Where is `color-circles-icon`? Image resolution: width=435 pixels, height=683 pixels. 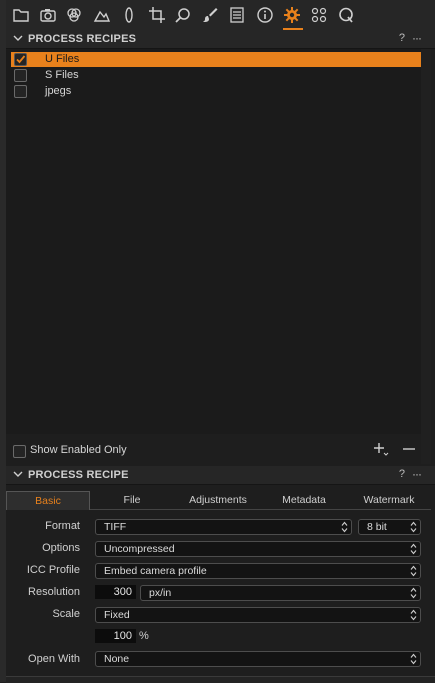
color-circles-icon is located at coordinates (74, 15).